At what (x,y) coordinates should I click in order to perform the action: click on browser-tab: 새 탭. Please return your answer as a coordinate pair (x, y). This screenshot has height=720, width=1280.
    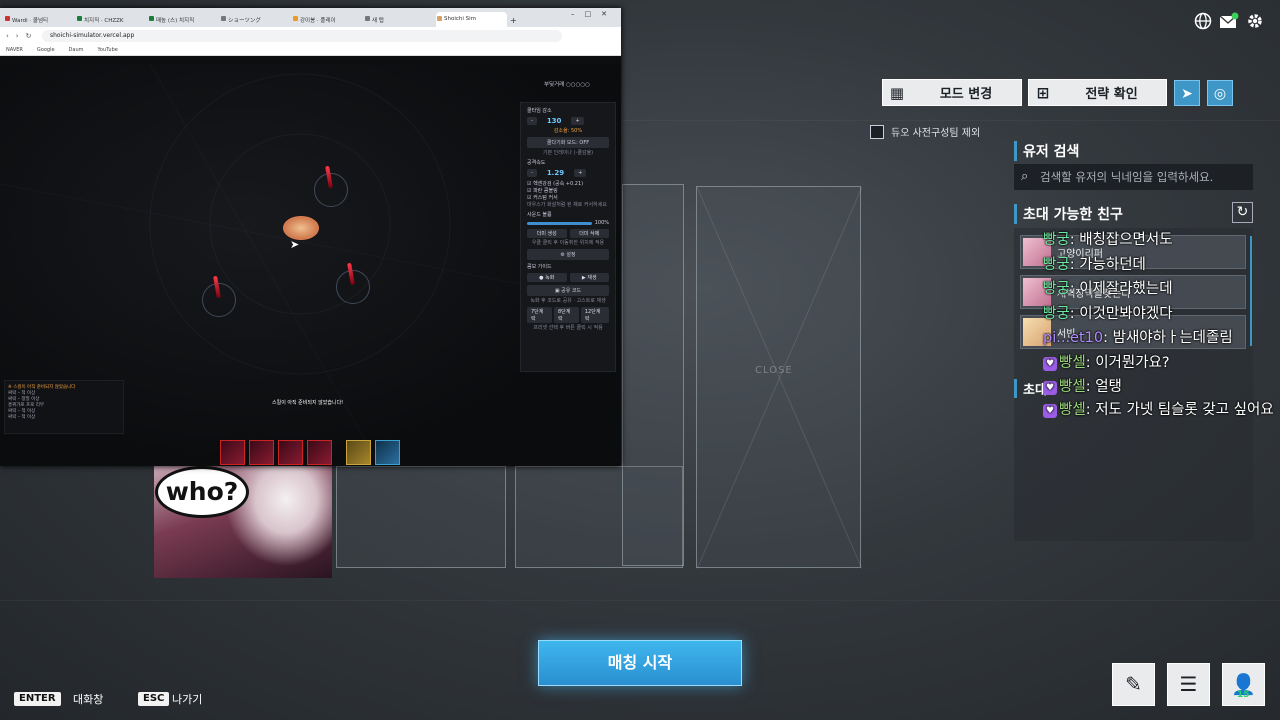
    Looking at the image, I should click on (399, 19).